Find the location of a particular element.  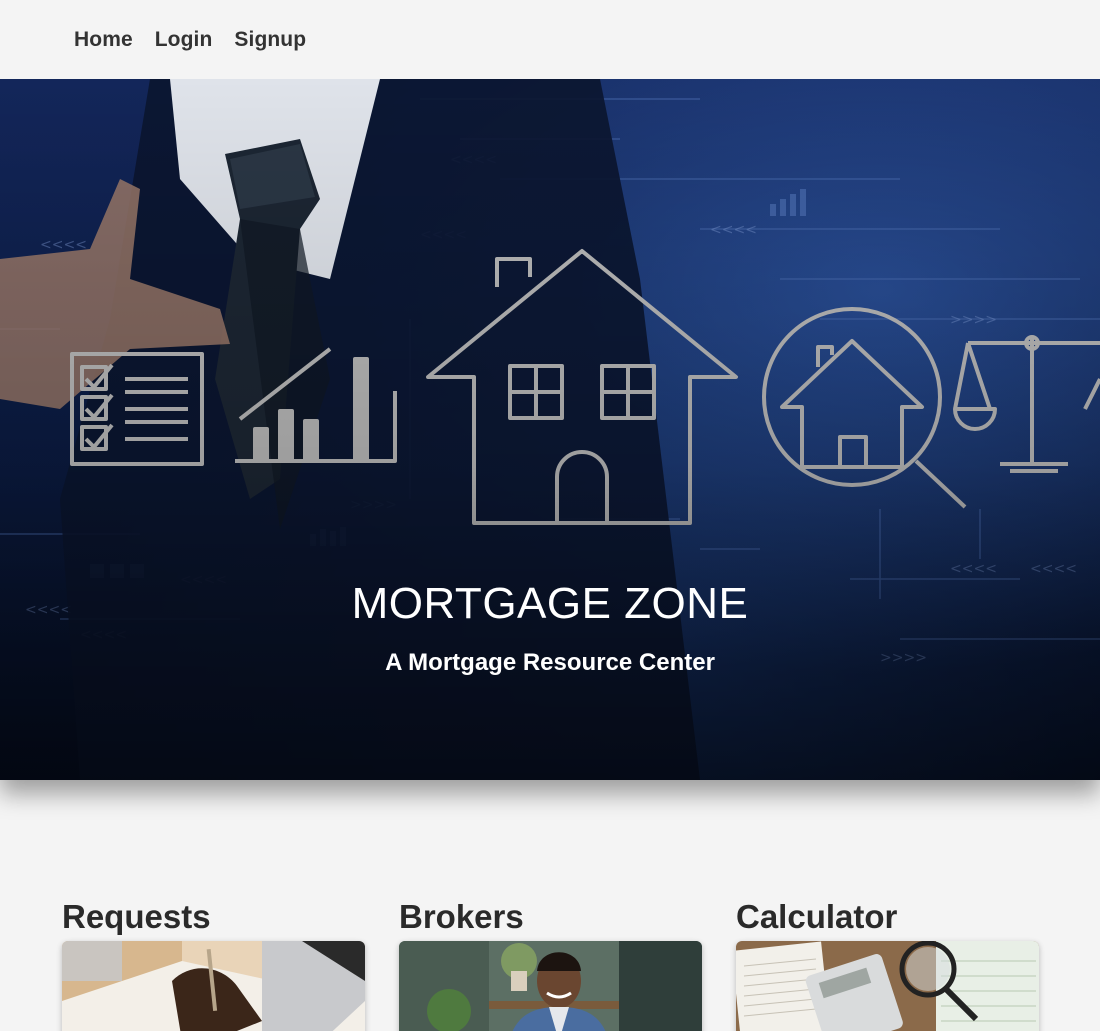

card-title: Calculator is located at coordinates (817, 916).